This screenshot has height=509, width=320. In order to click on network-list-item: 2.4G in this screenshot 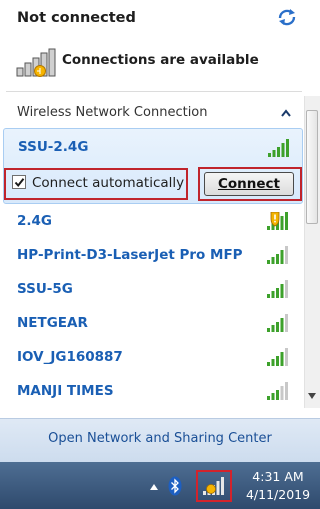, I will do `click(153, 221)`.